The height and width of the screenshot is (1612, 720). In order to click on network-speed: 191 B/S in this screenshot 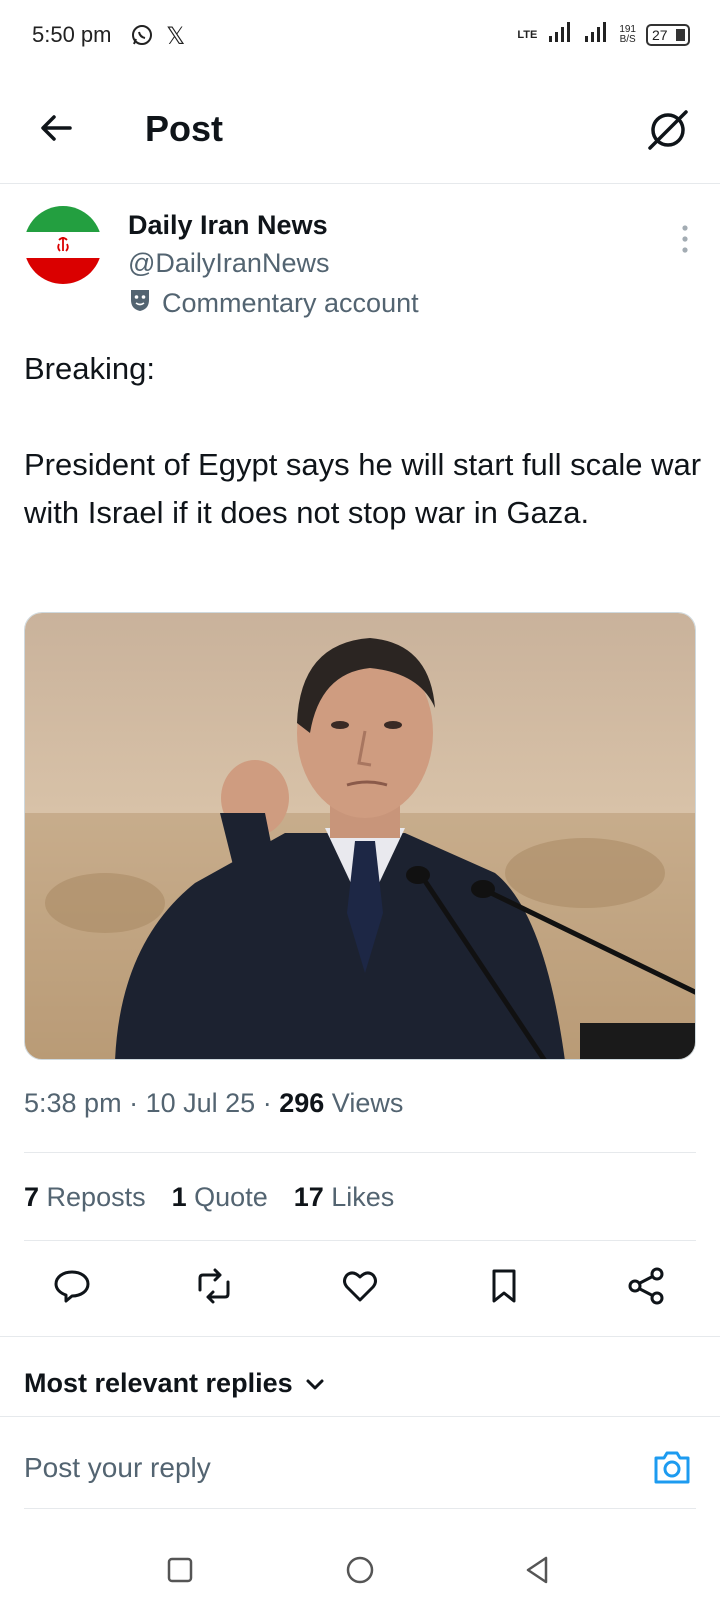, I will do `click(627, 34)`.